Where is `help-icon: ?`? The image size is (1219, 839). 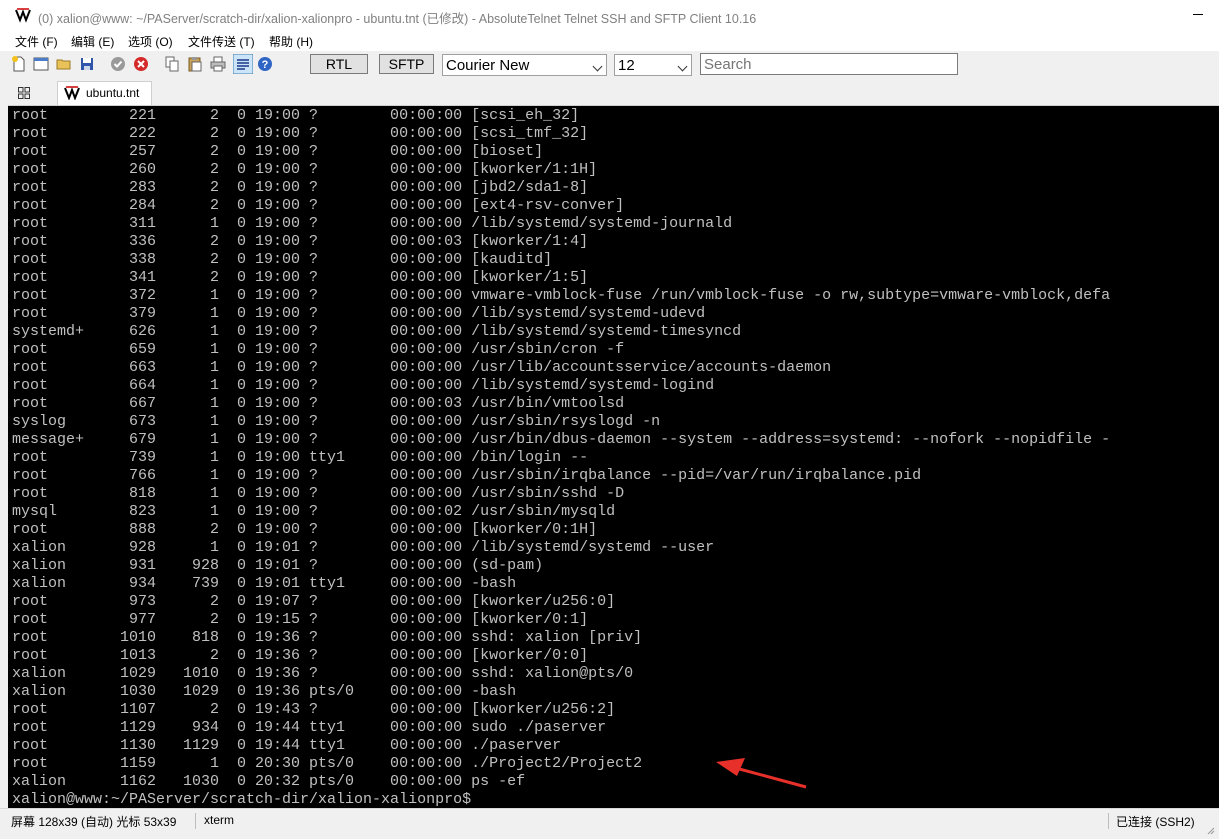 help-icon: ? is located at coordinates (265, 64).